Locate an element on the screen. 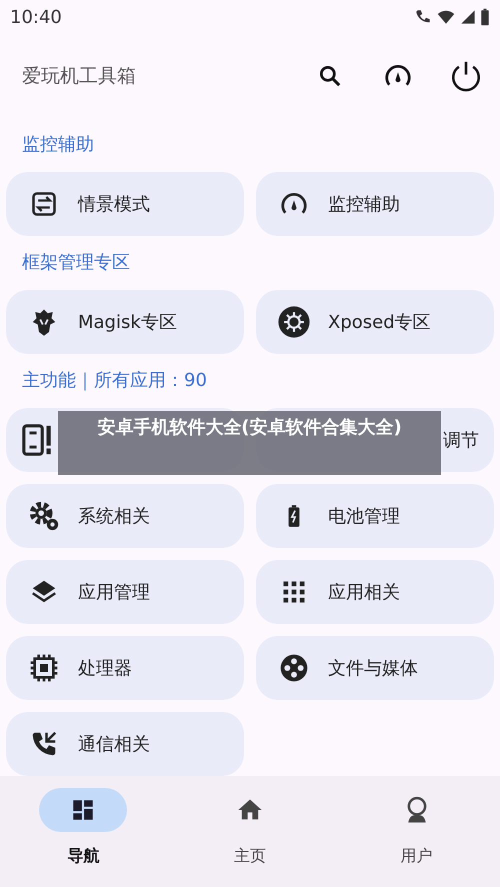  app-title: 爱玩机工具箱 is located at coordinates (79, 77).